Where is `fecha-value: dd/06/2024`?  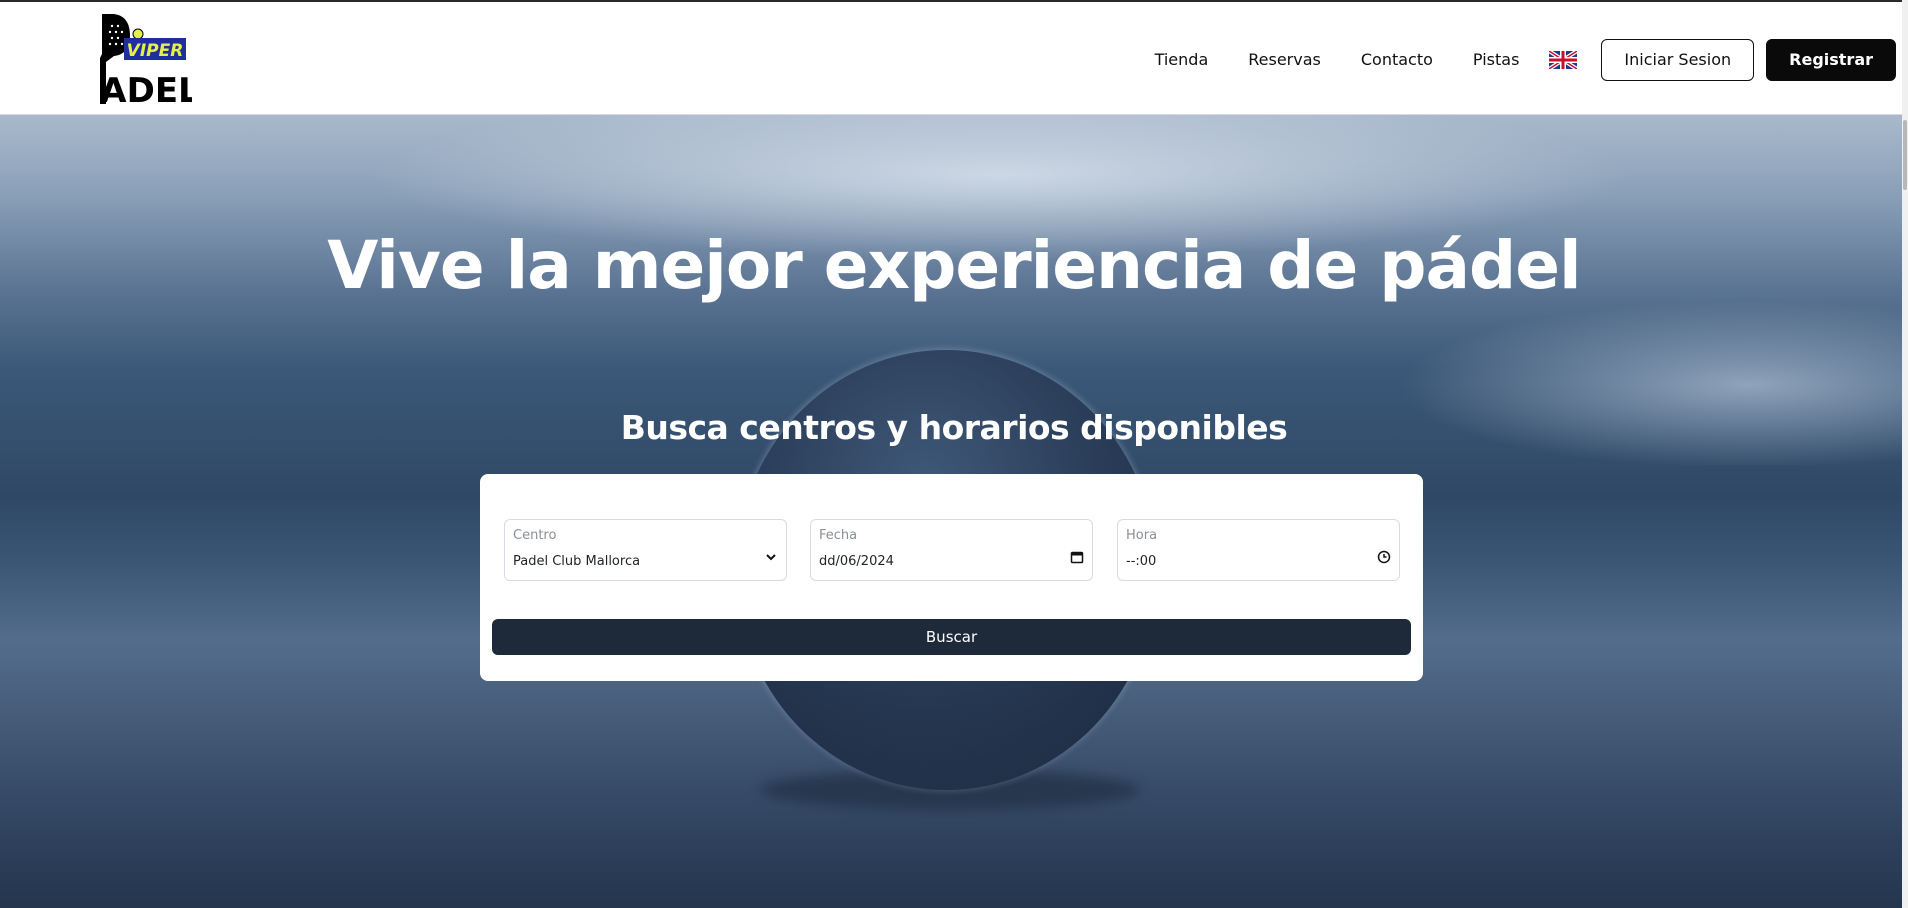
fecha-value: dd/06/2024 is located at coordinates (856, 561).